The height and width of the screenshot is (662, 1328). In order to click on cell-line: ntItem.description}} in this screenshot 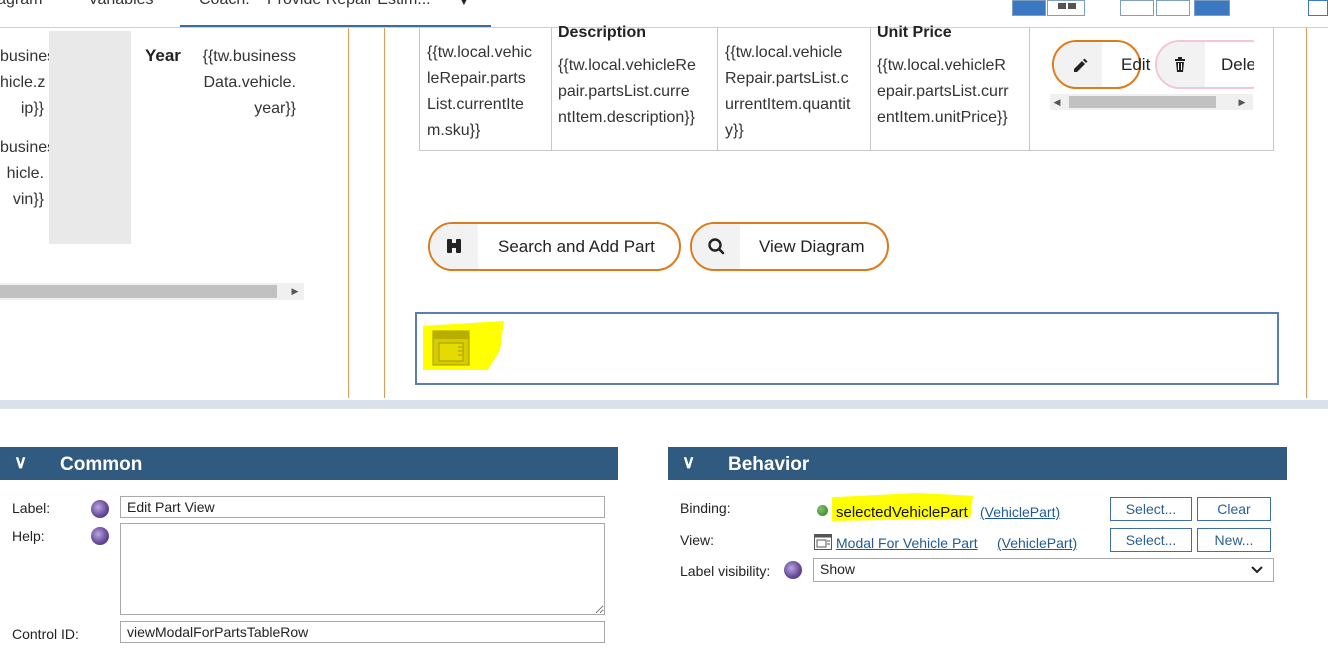, I will do `click(626, 117)`.